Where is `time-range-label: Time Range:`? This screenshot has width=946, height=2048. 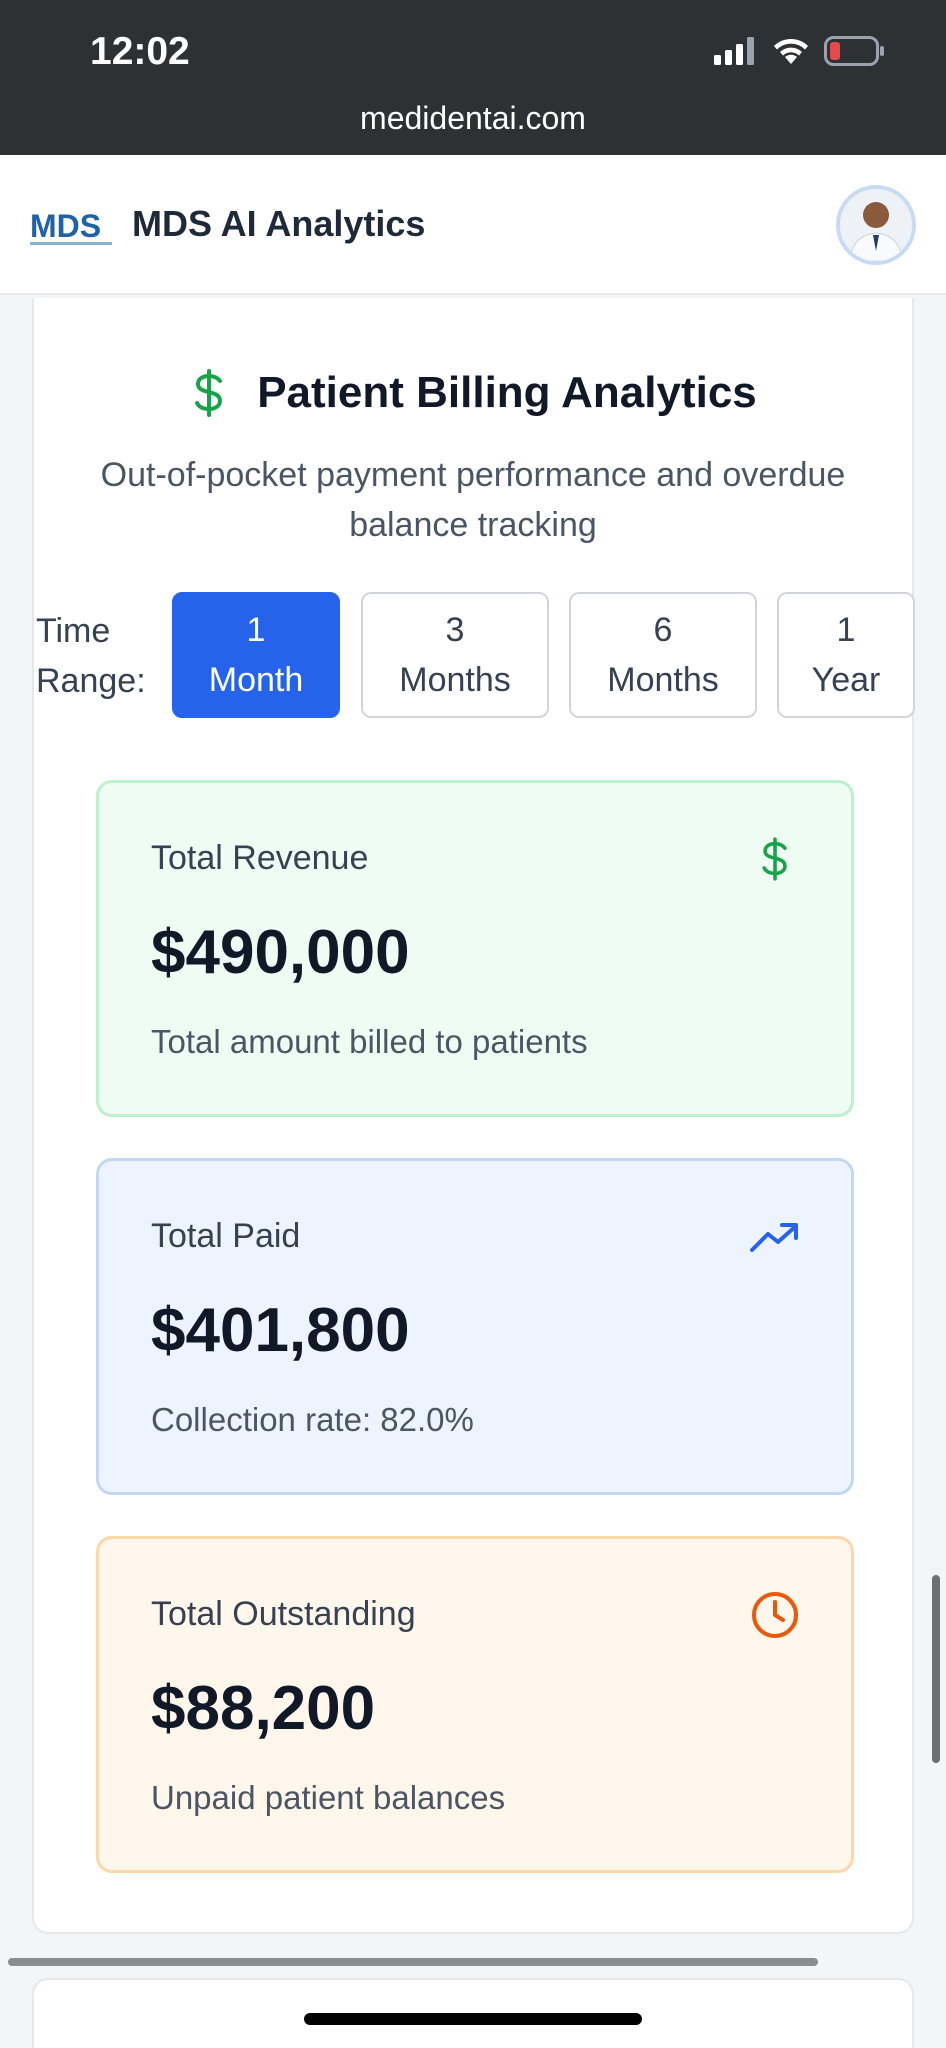 time-range-label: Time Range: is located at coordinates (91, 656).